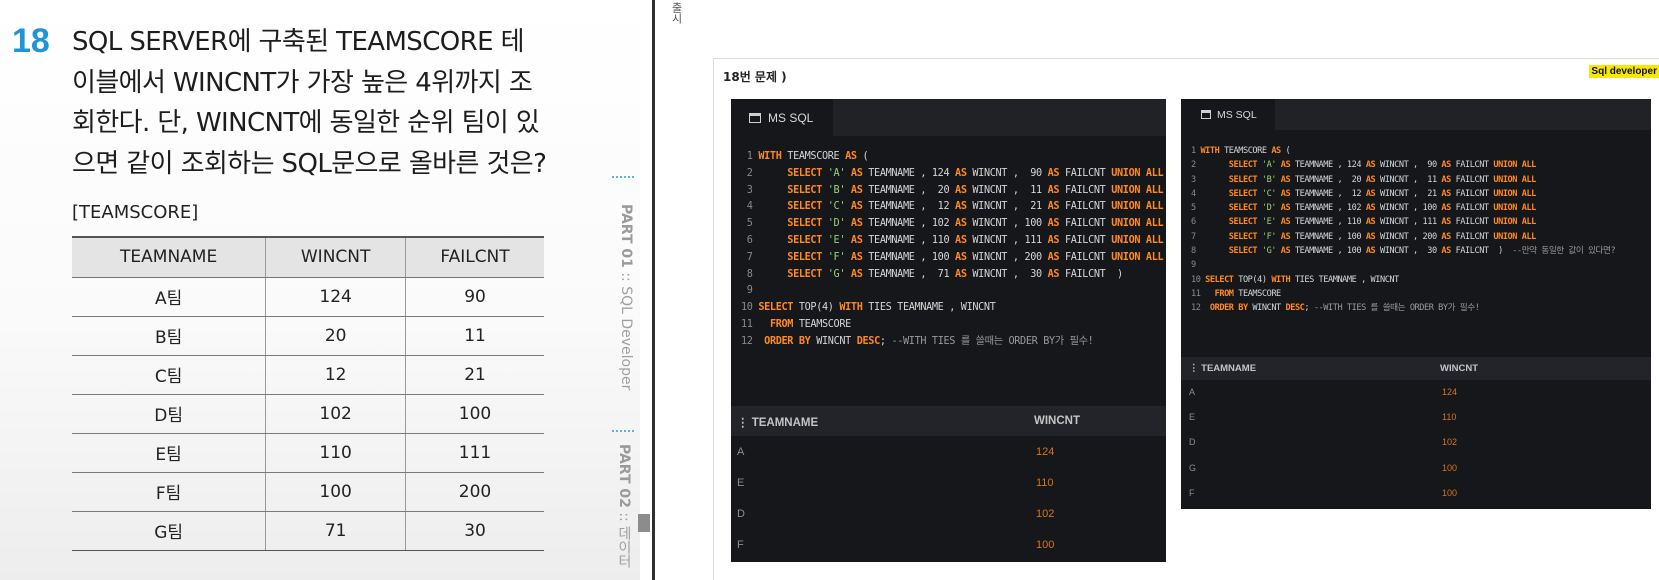 The height and width of the screenshot is (580, 1659). What do you see at coordinates (1408, 193) in the screenshot?
I see `code-token: WINCNT , 21` at bounding box center [1408, 193].